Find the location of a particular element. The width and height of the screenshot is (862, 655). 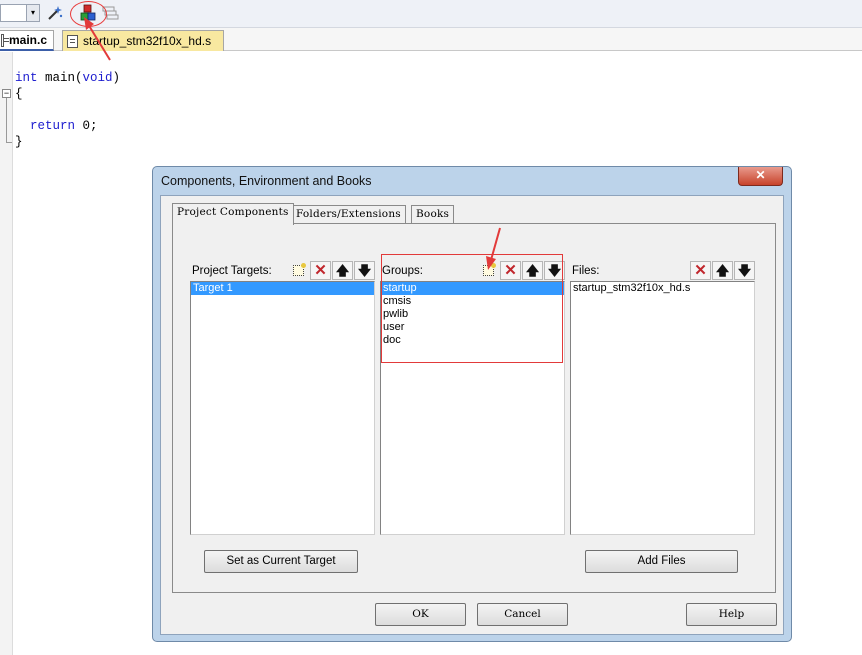

close-button: ✕ is located at coordinates (760, 176).